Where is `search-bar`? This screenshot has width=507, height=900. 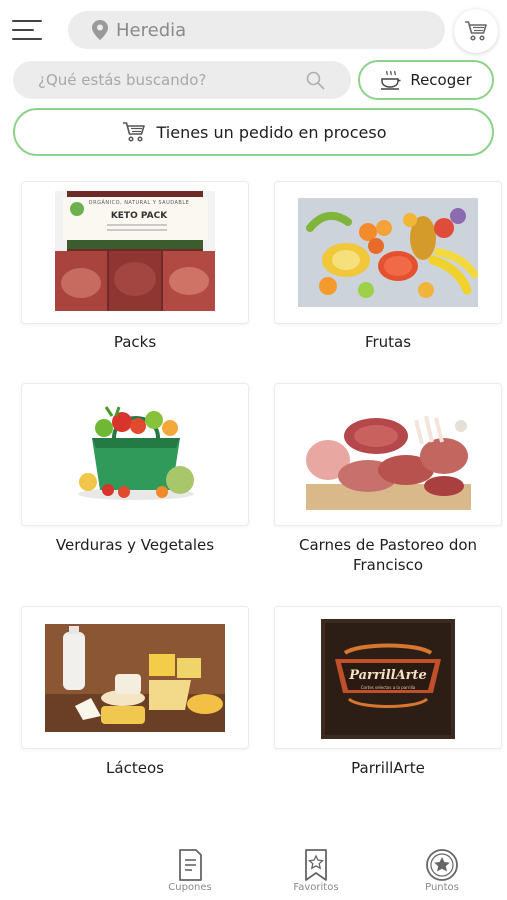
search-bar is located at coordinates (182, 80).